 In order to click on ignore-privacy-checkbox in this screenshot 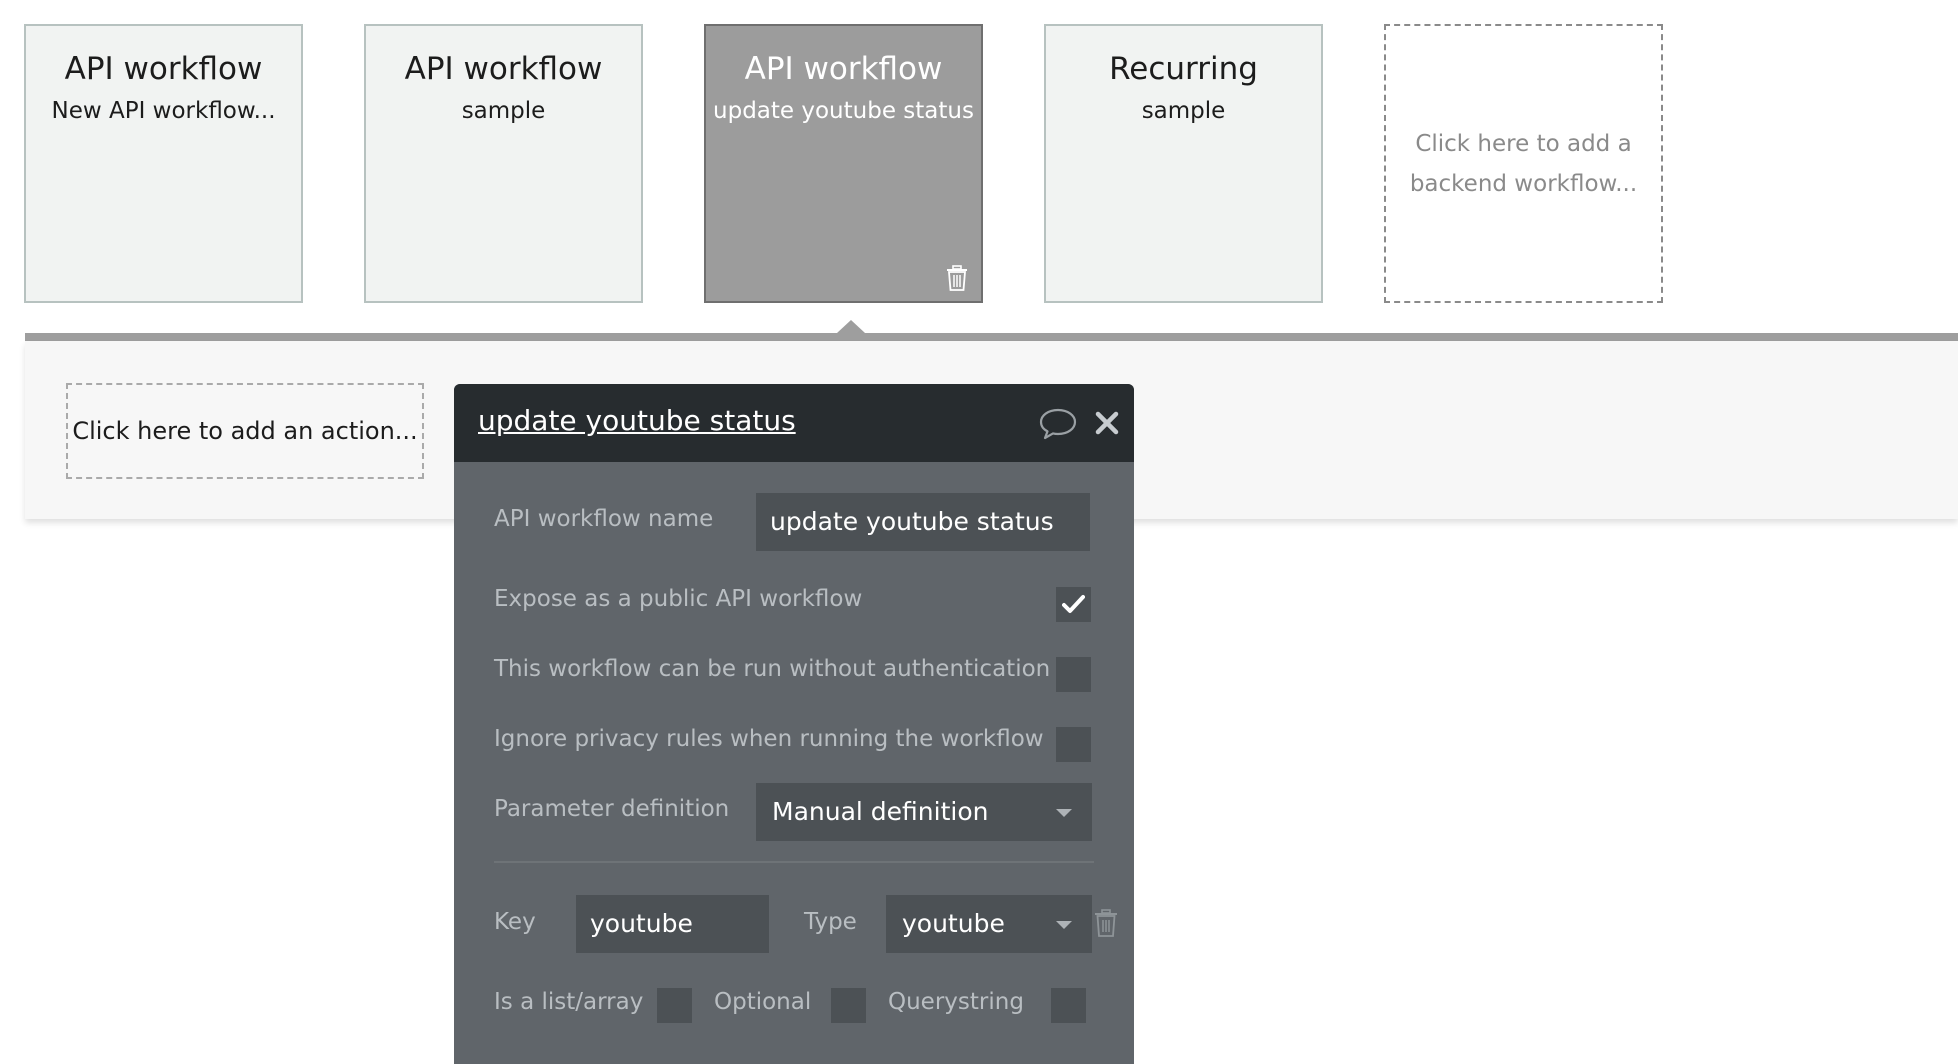, I will do `click(1073, 744)`.